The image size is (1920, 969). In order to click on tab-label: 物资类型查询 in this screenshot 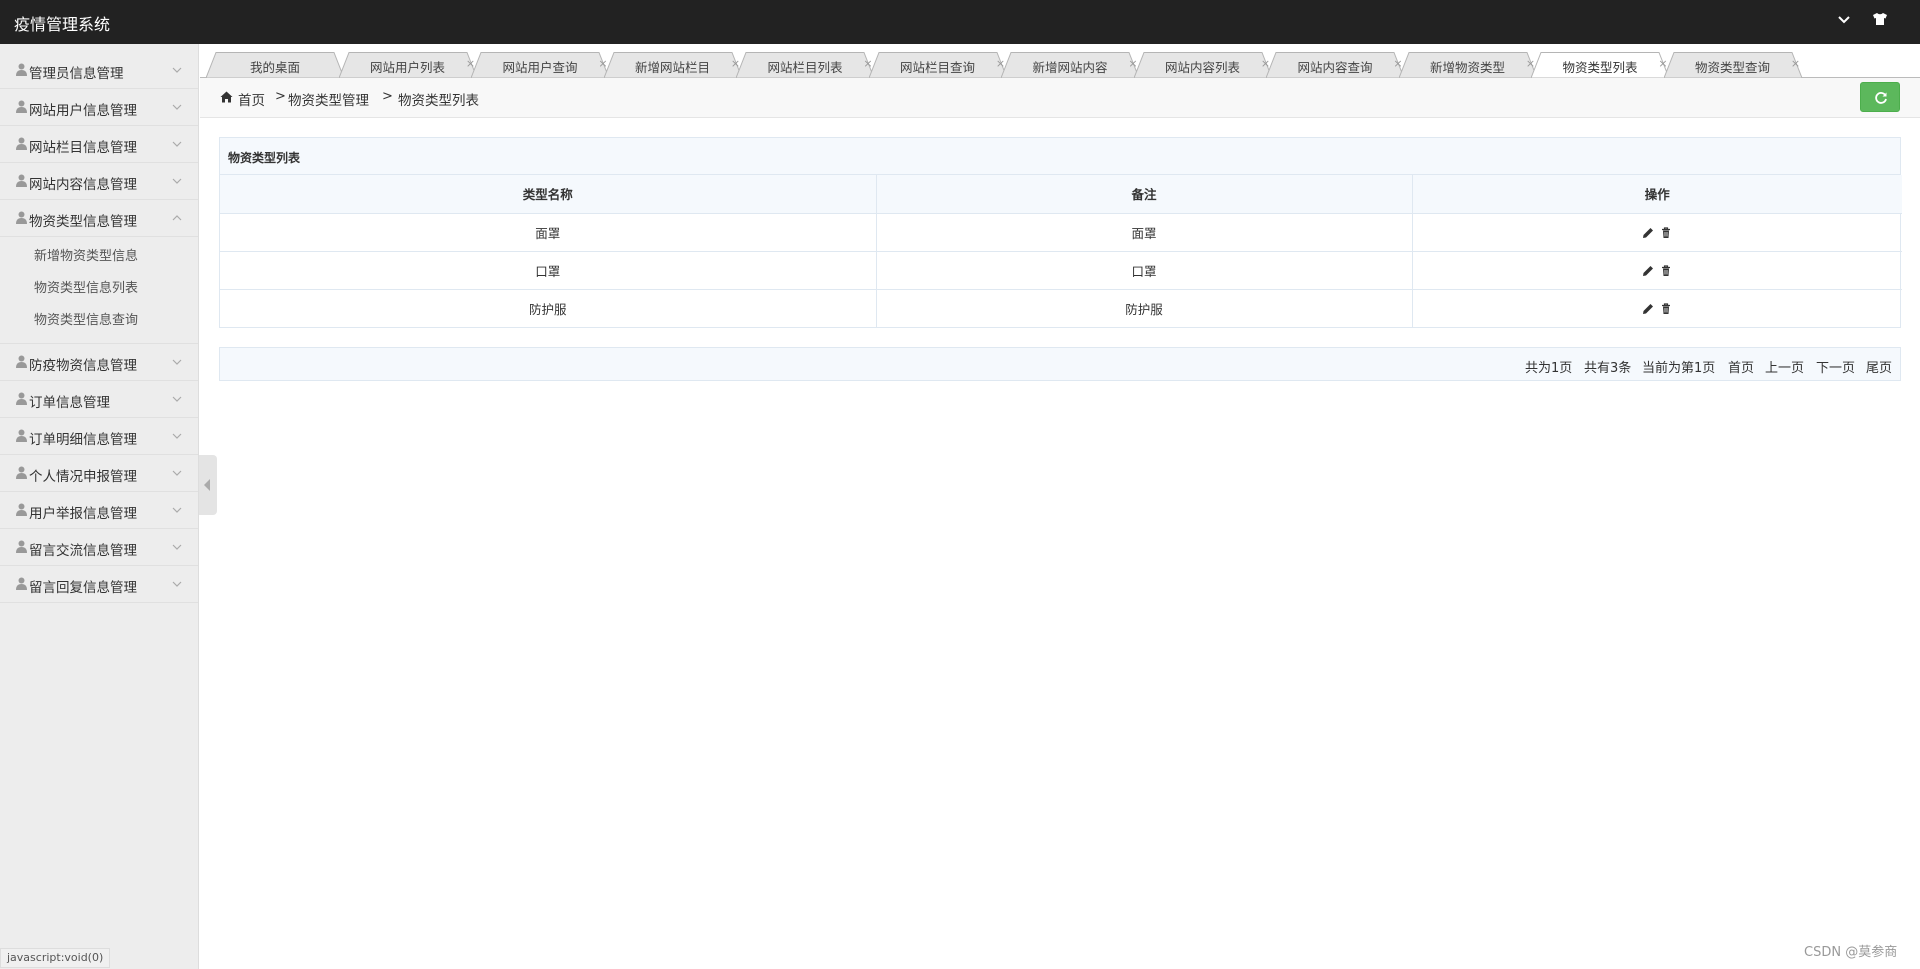, I will do `click(1732, 67)`.